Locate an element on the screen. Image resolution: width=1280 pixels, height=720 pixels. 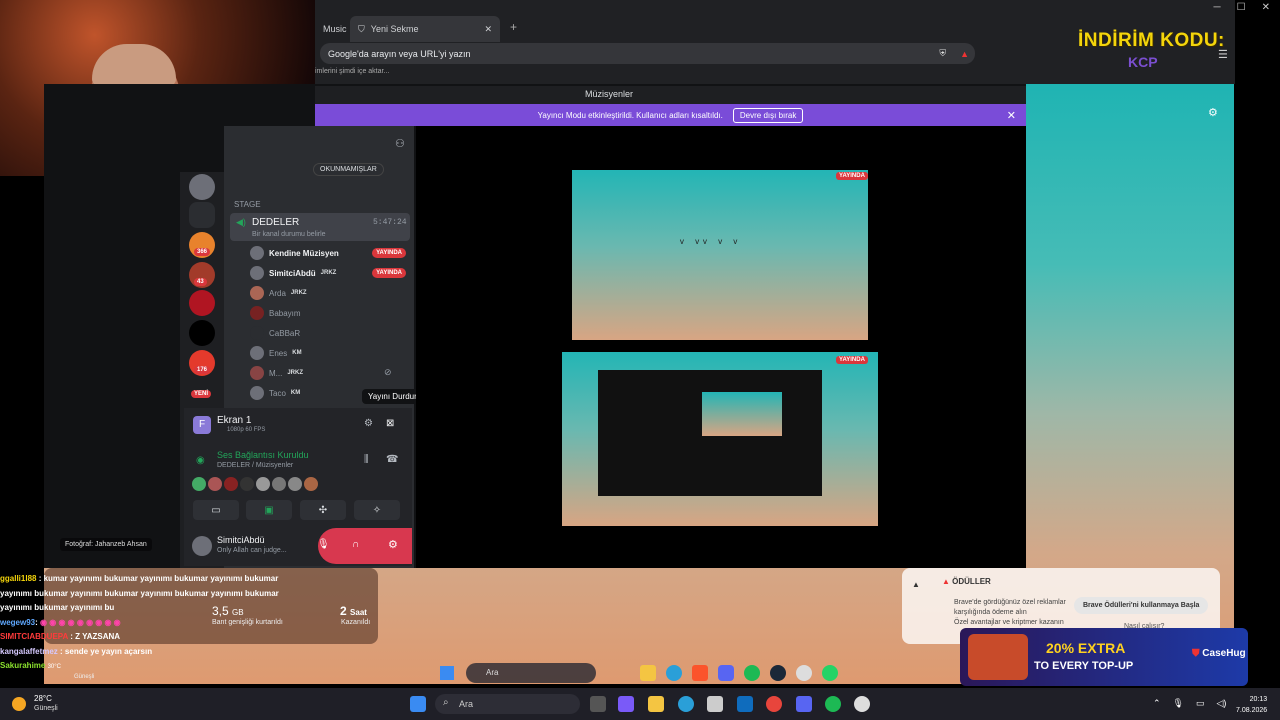
copilot-icon is located at coordinates (626, 704).